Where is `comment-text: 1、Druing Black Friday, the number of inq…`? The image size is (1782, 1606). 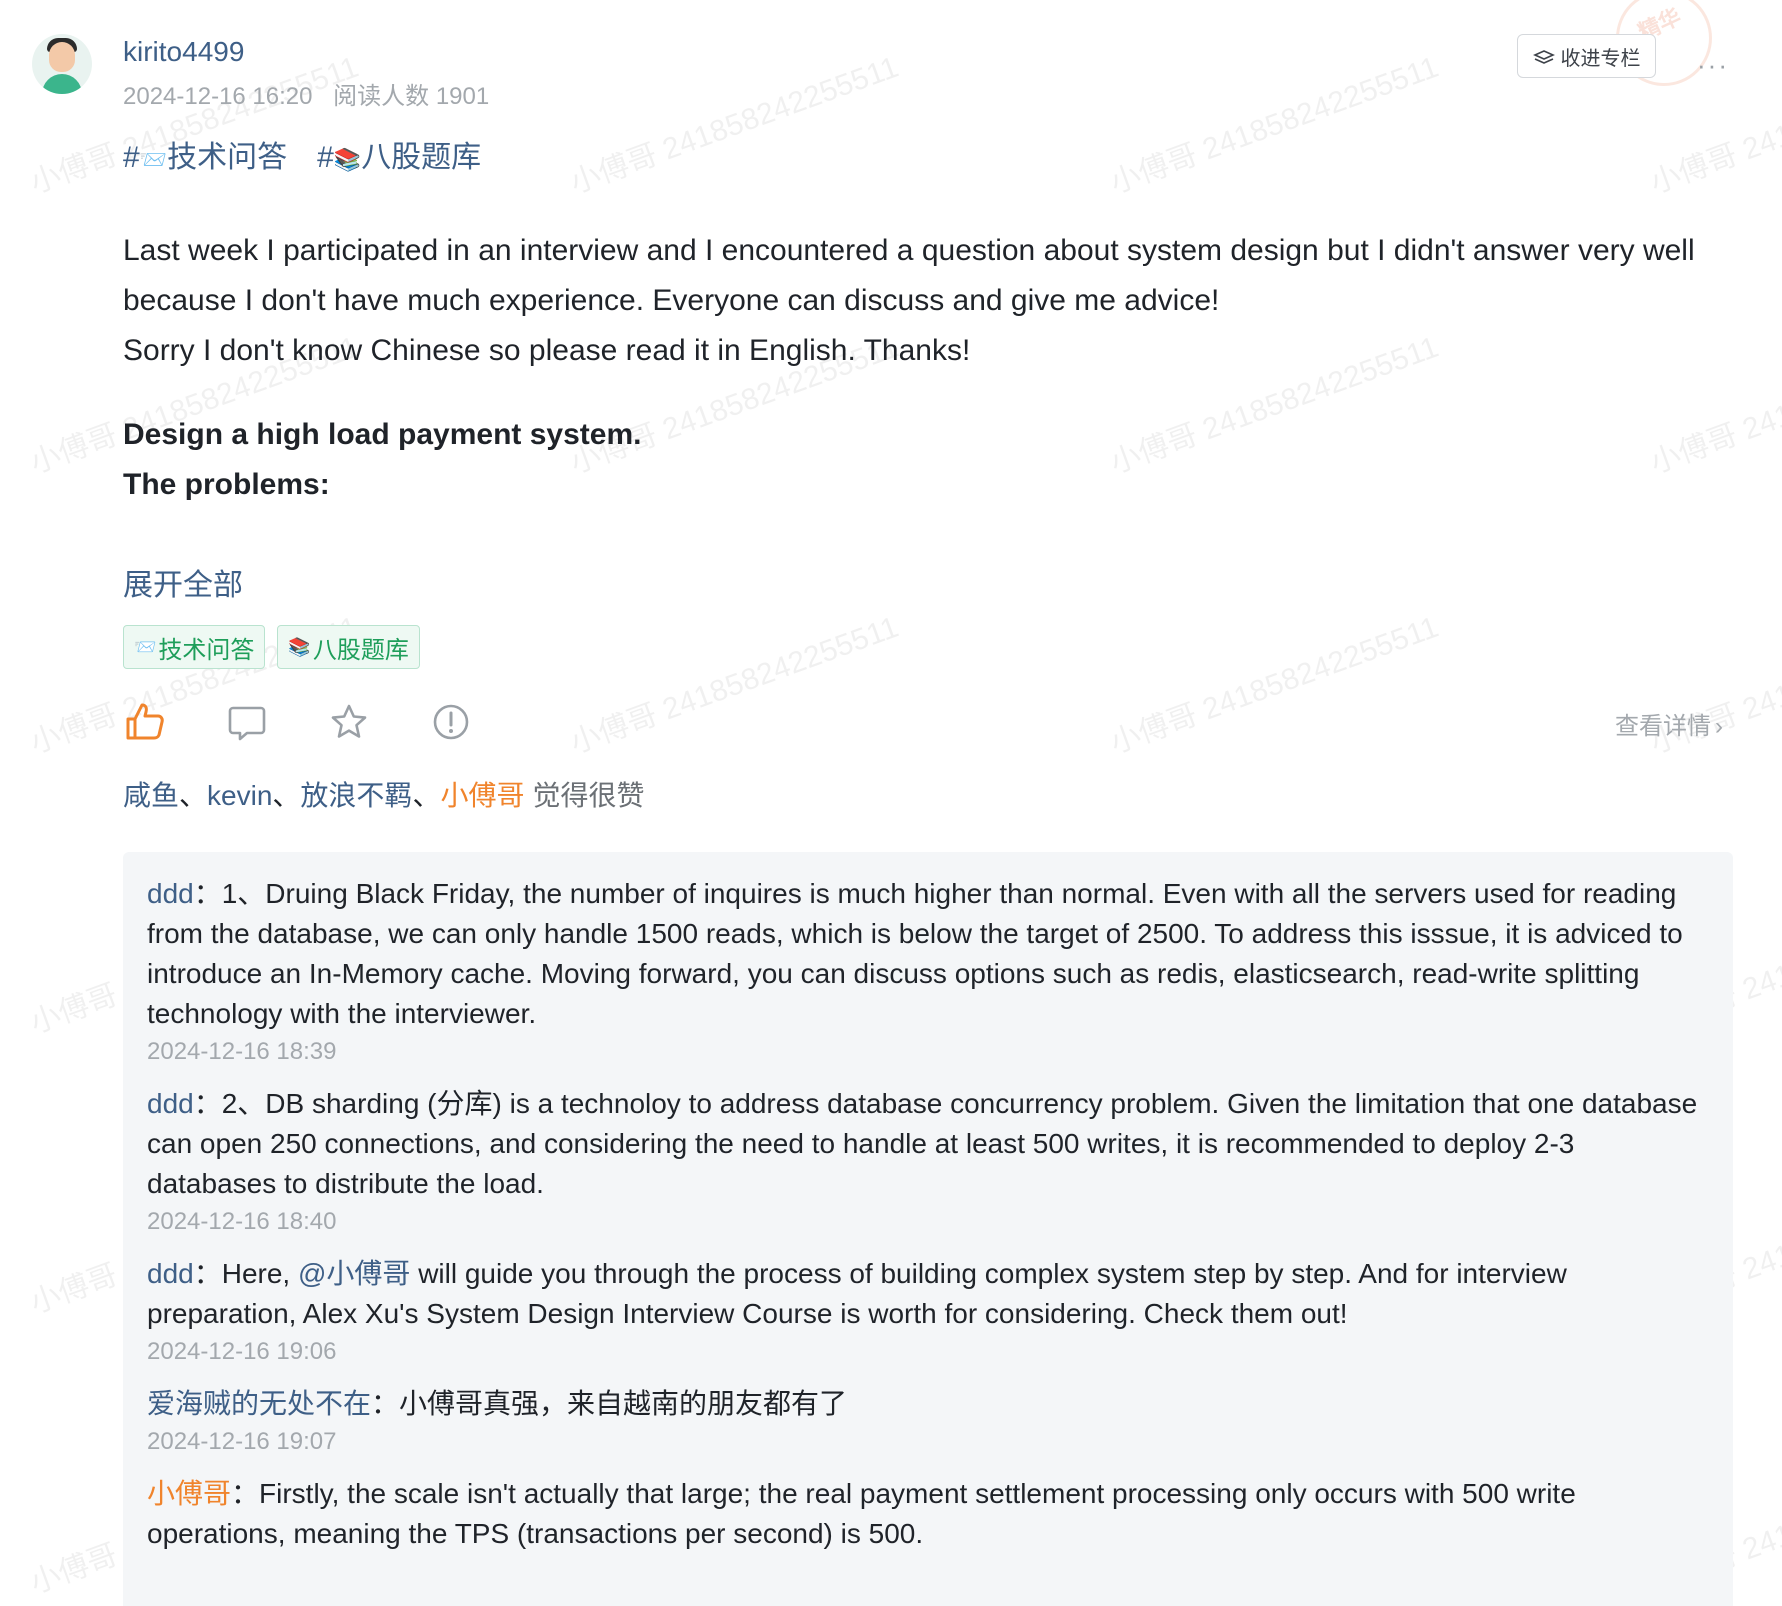 comment-text: 1、Druing Black Friday, the number of inq… is located at coordinates (915, 953).